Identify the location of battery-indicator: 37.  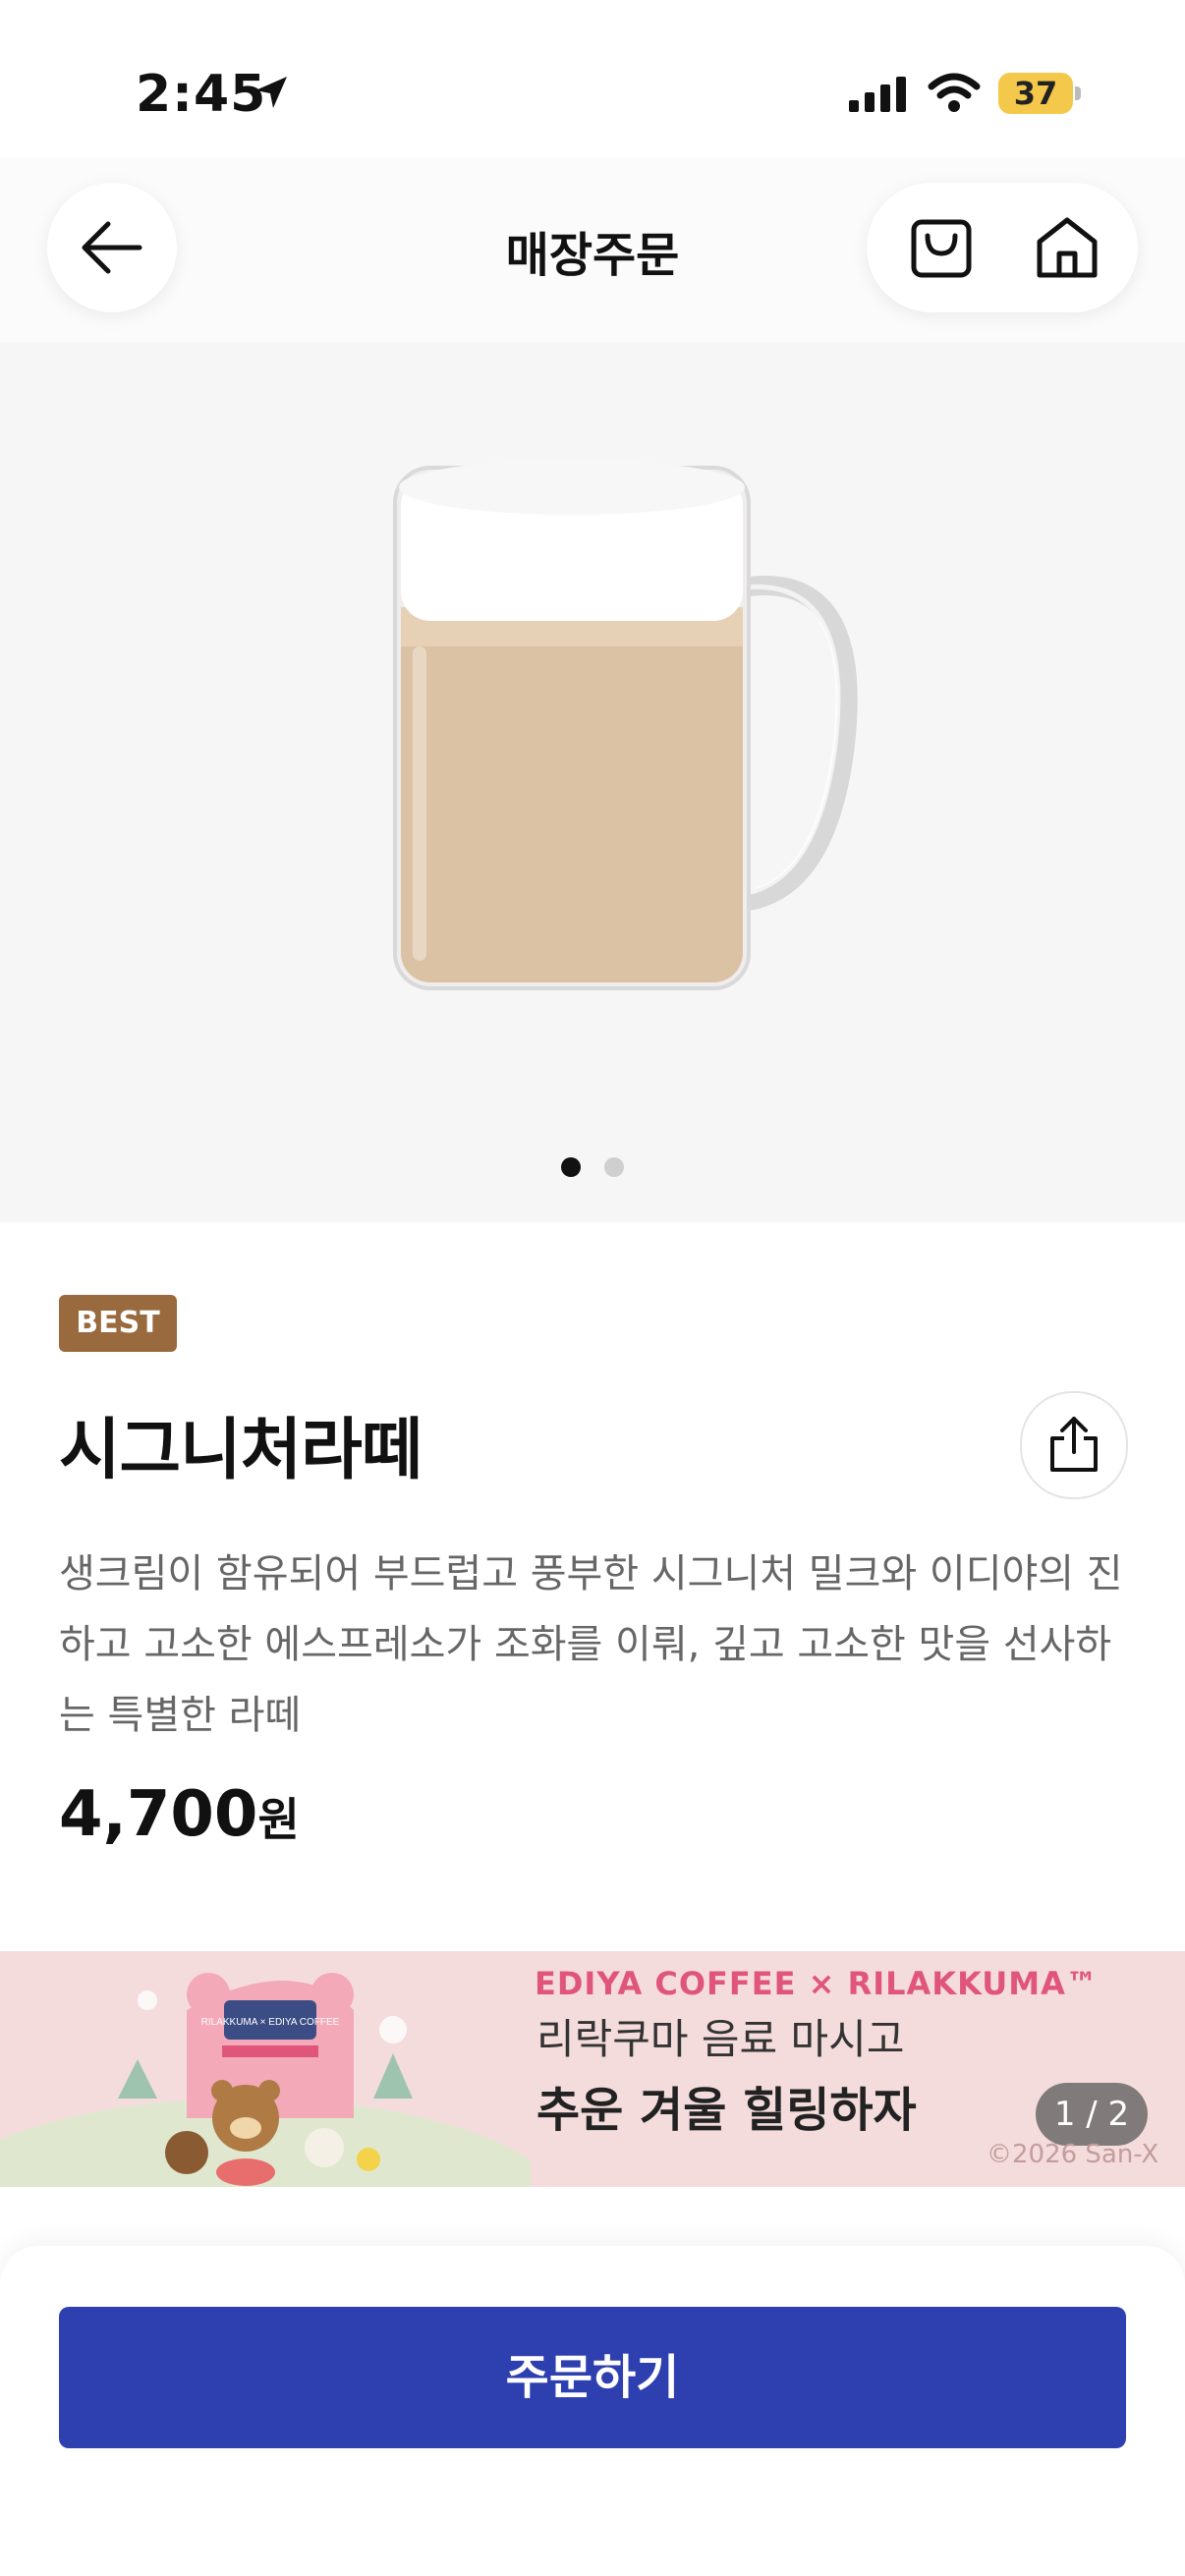
(1035, 93).